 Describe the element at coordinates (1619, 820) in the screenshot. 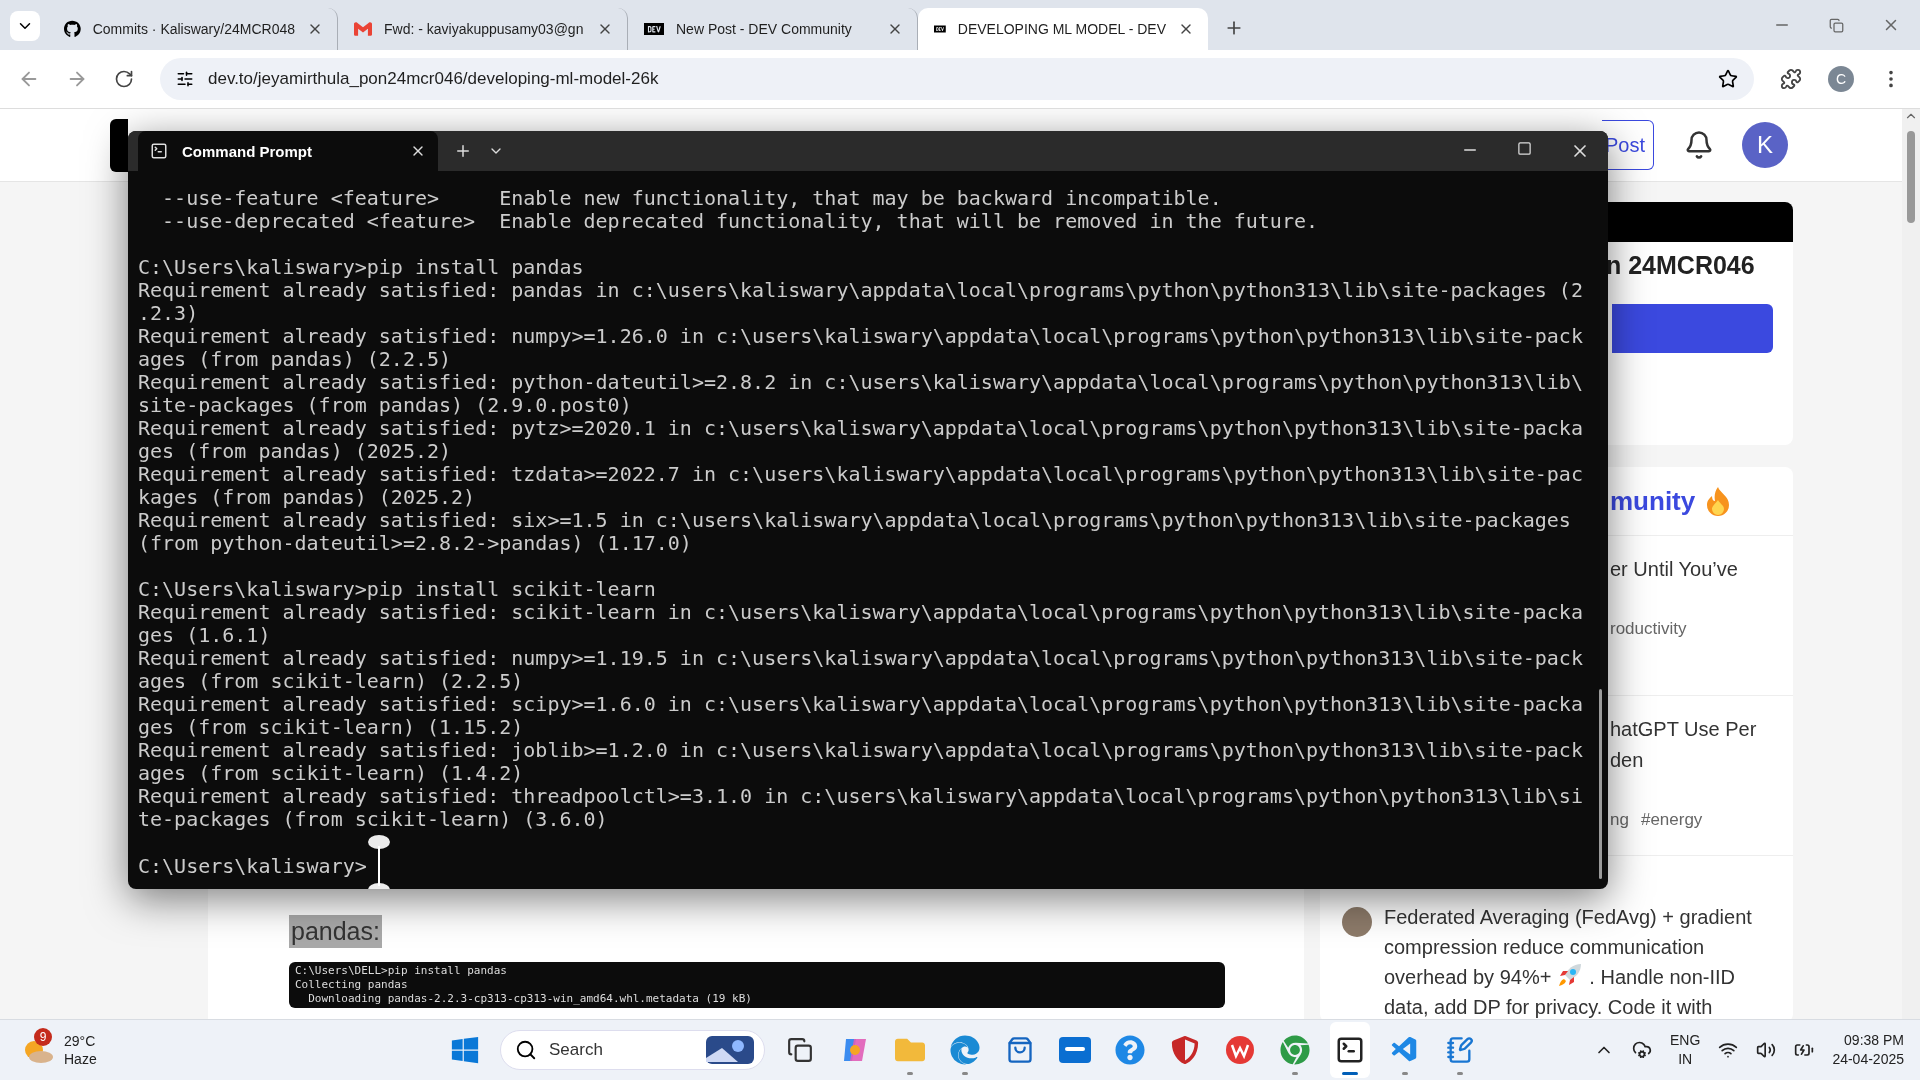

I see `post-tag: ng` at that location.